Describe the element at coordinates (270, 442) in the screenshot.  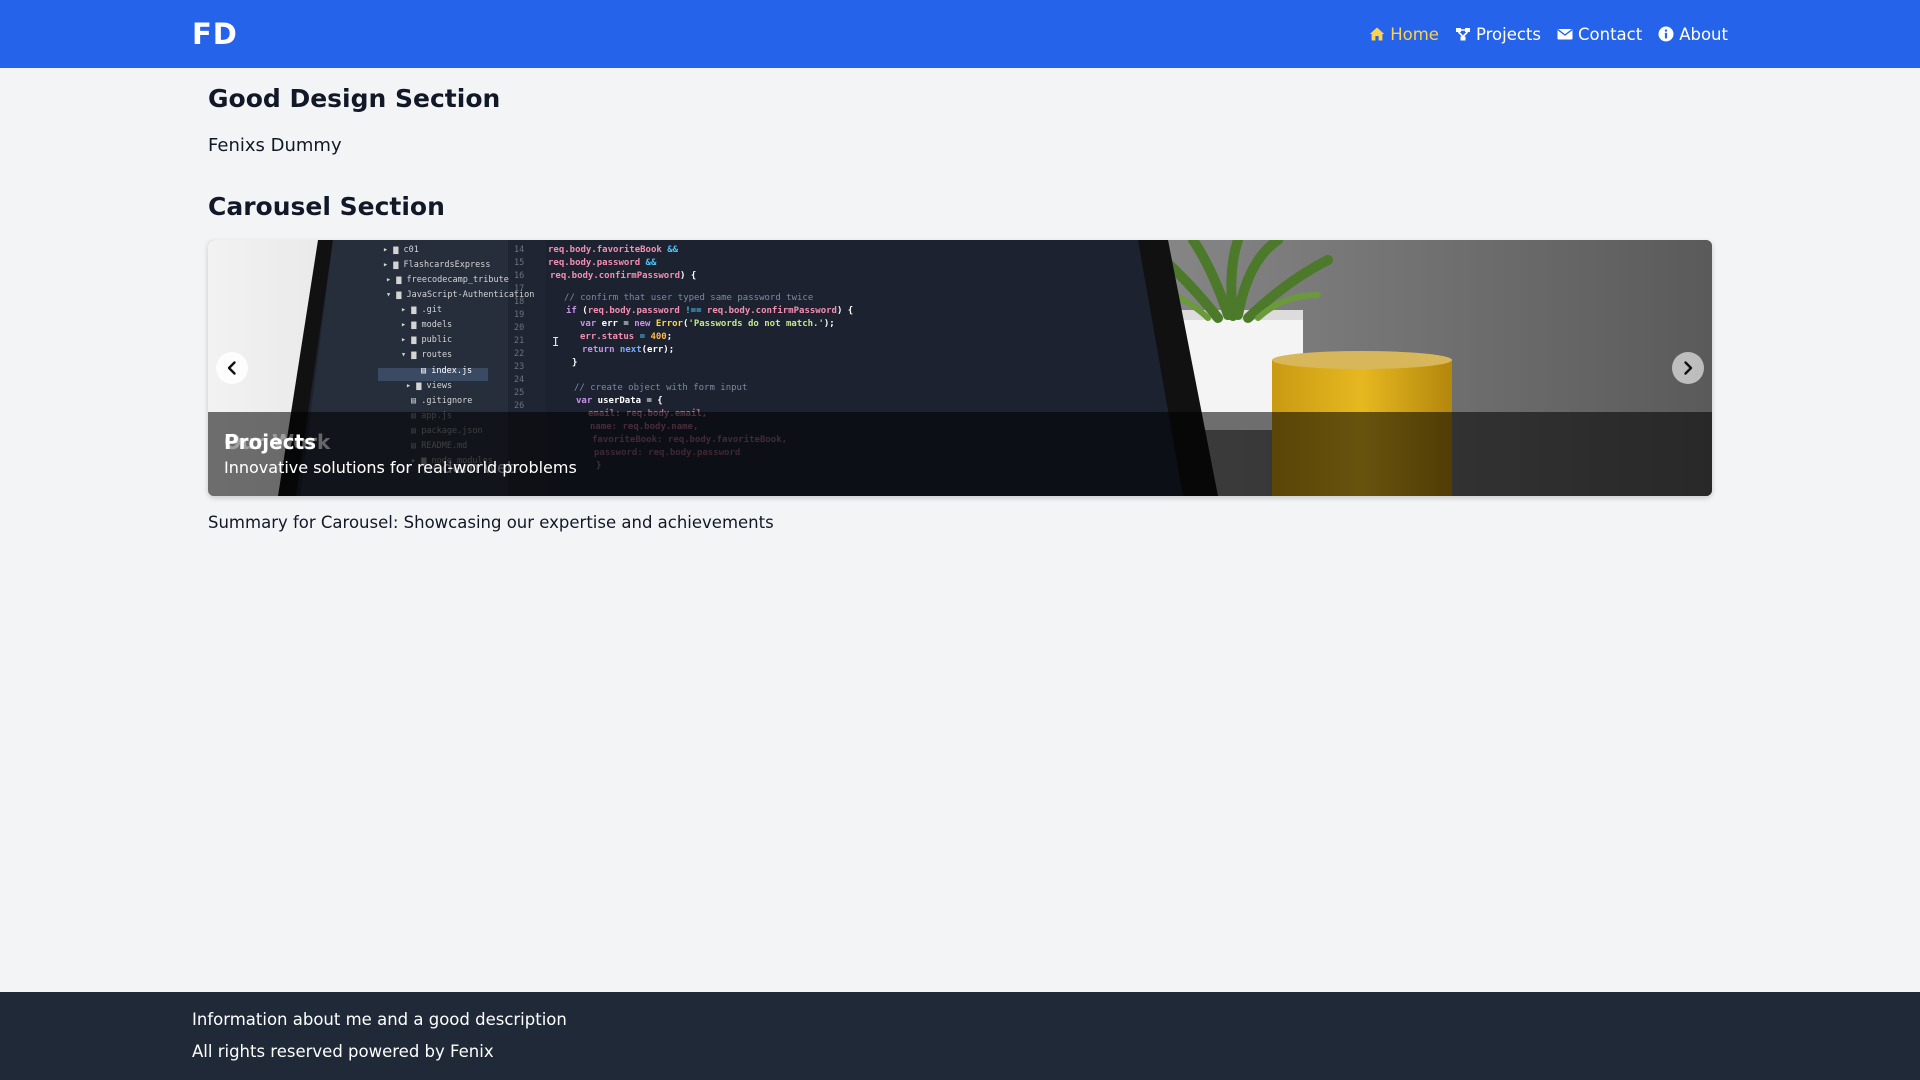
I see `slide-title: Projects` at that location.